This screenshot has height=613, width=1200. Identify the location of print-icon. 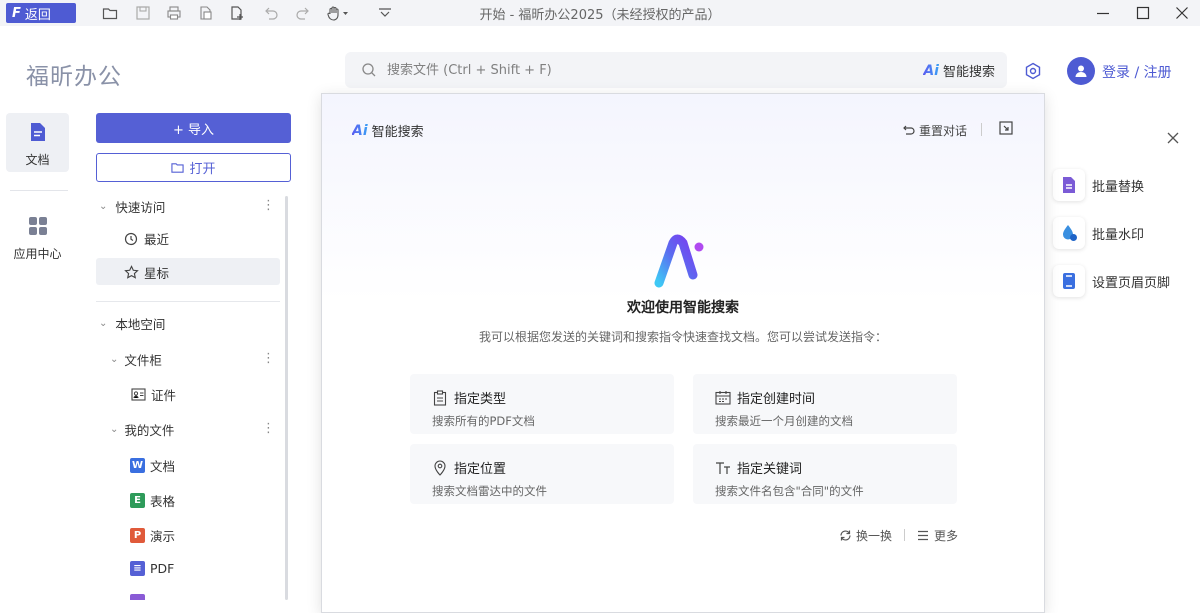
(174, 13).